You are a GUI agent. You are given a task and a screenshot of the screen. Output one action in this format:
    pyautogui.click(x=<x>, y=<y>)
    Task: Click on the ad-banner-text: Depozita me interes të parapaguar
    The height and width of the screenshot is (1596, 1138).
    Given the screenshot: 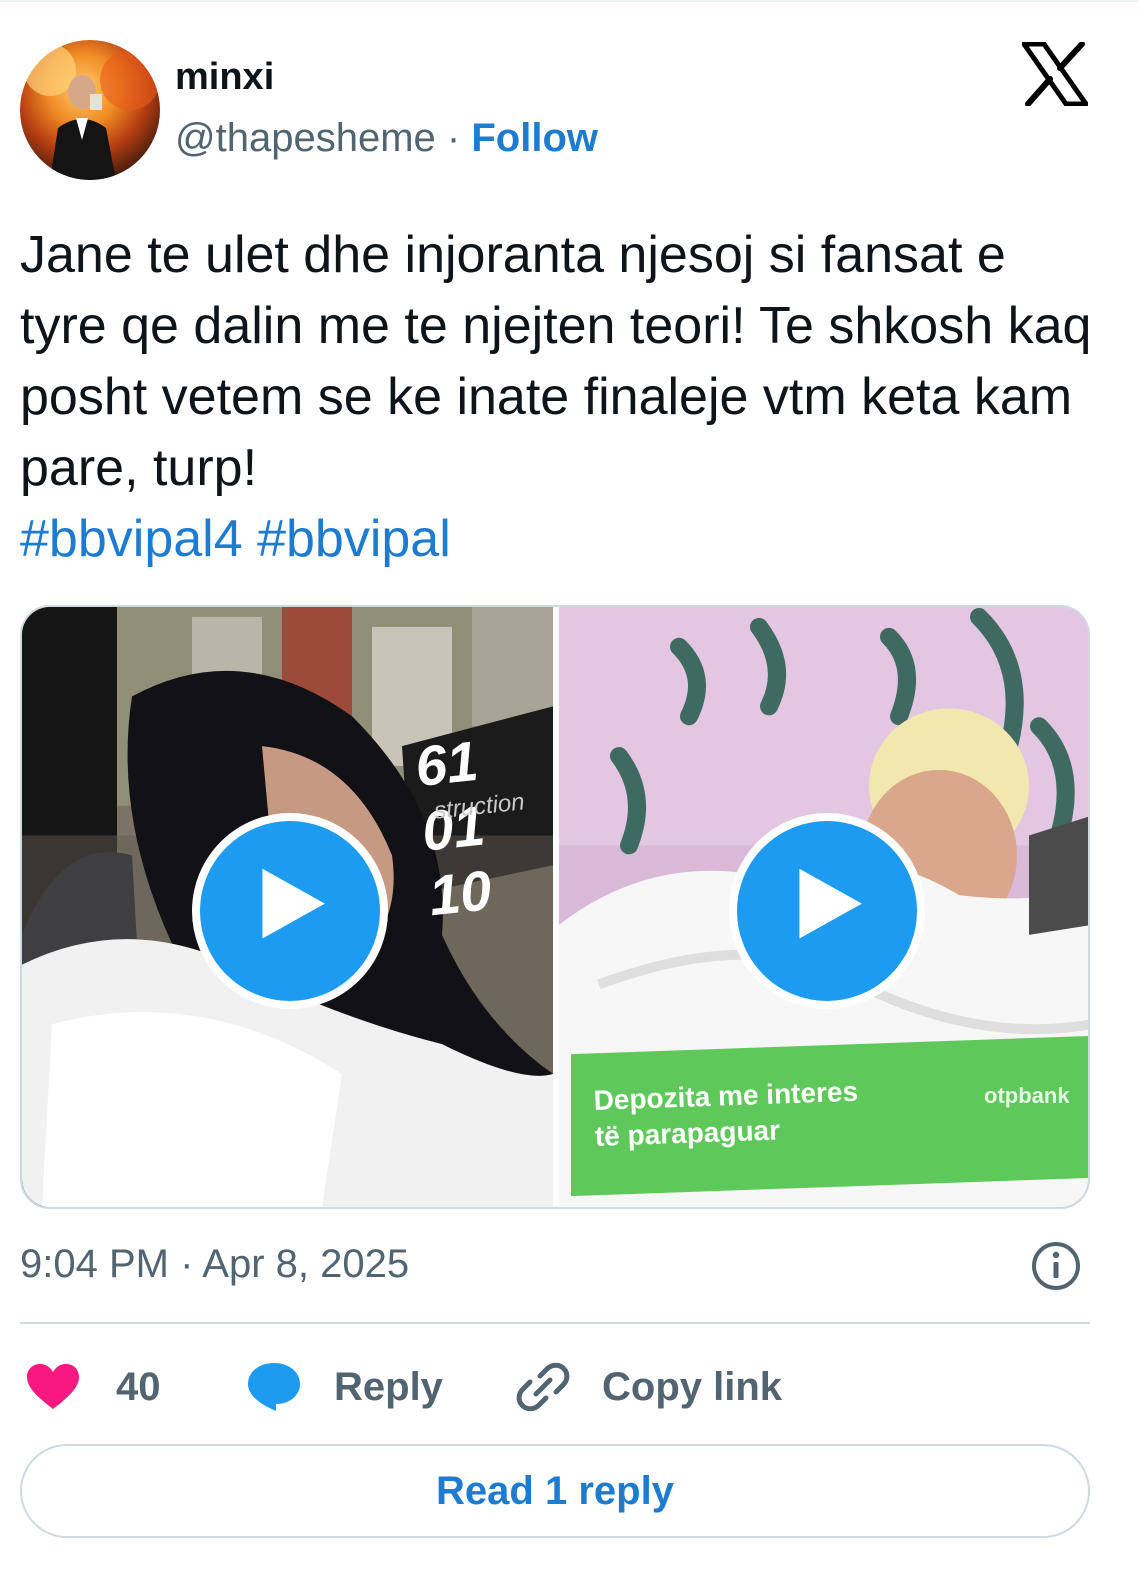 What is the action you would take?
    pyautogui.click(x=726, y=1114)
    